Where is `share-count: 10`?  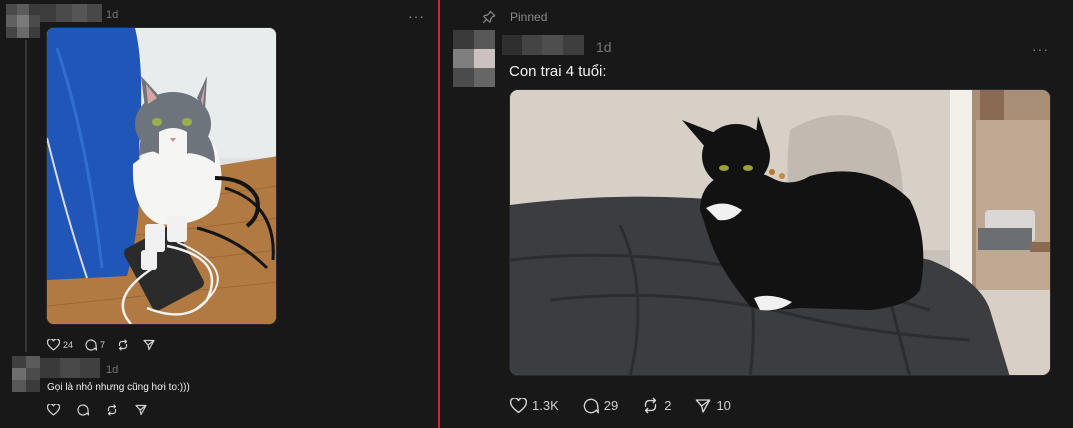 share-count: 10 is located at coordinates (723, 405).